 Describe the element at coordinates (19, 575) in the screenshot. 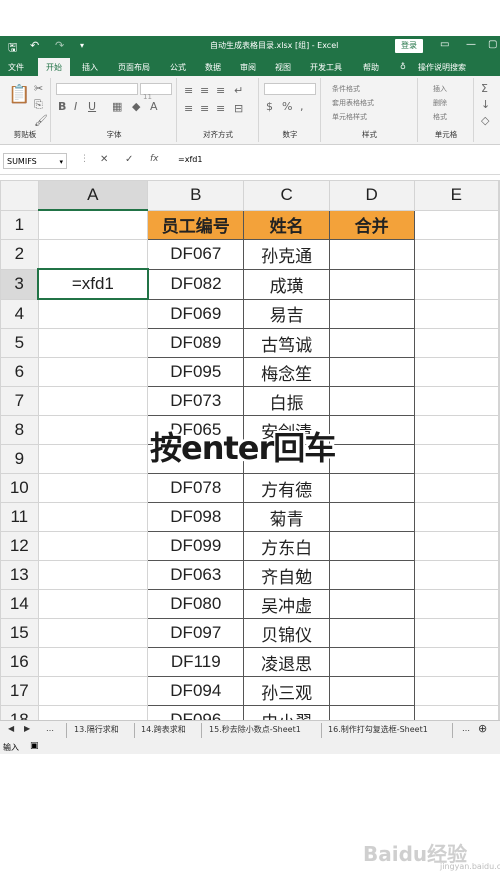

I see `row-header: 13` at that location.